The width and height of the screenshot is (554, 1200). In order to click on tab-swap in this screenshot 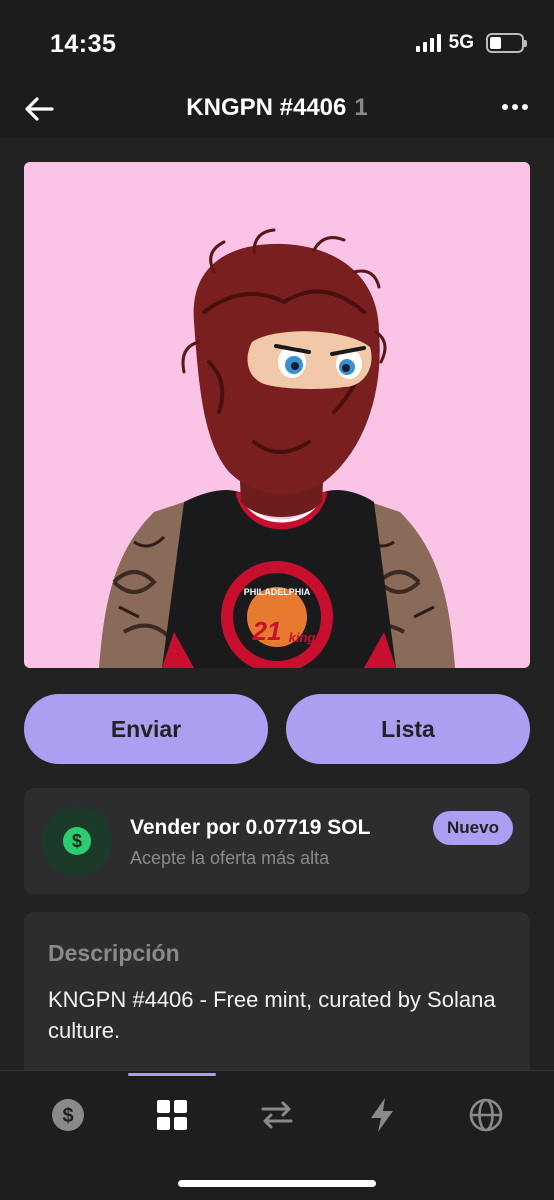, I will do `click(277, 1115)`.